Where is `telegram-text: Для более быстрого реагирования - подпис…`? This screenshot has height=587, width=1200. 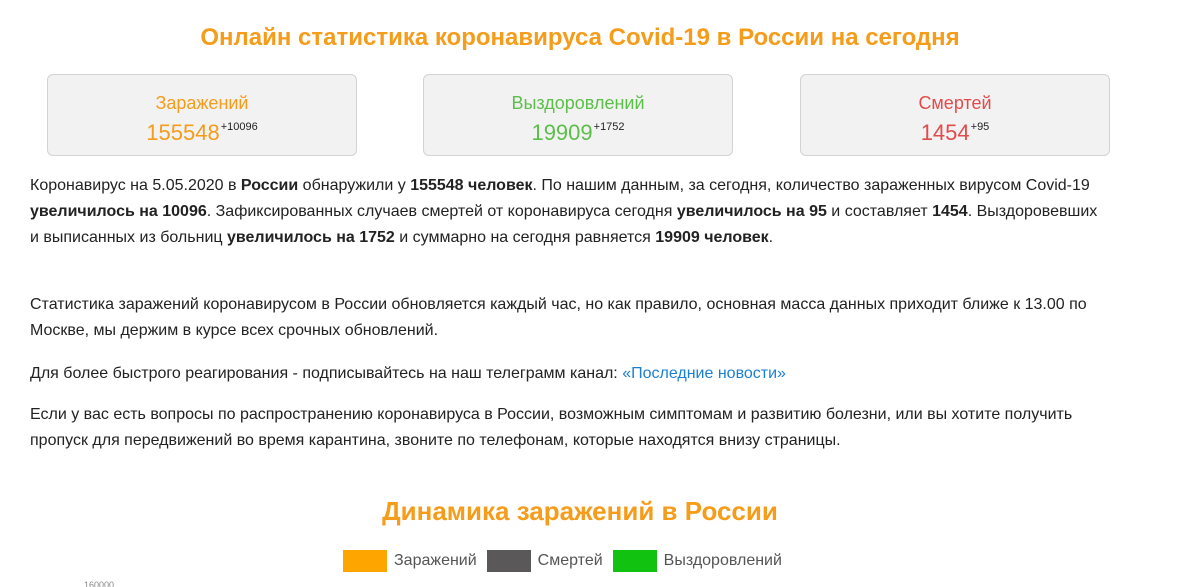
telegram-text: Для более быстрого реагирования - подпис… is located at coordinates (326, 373).